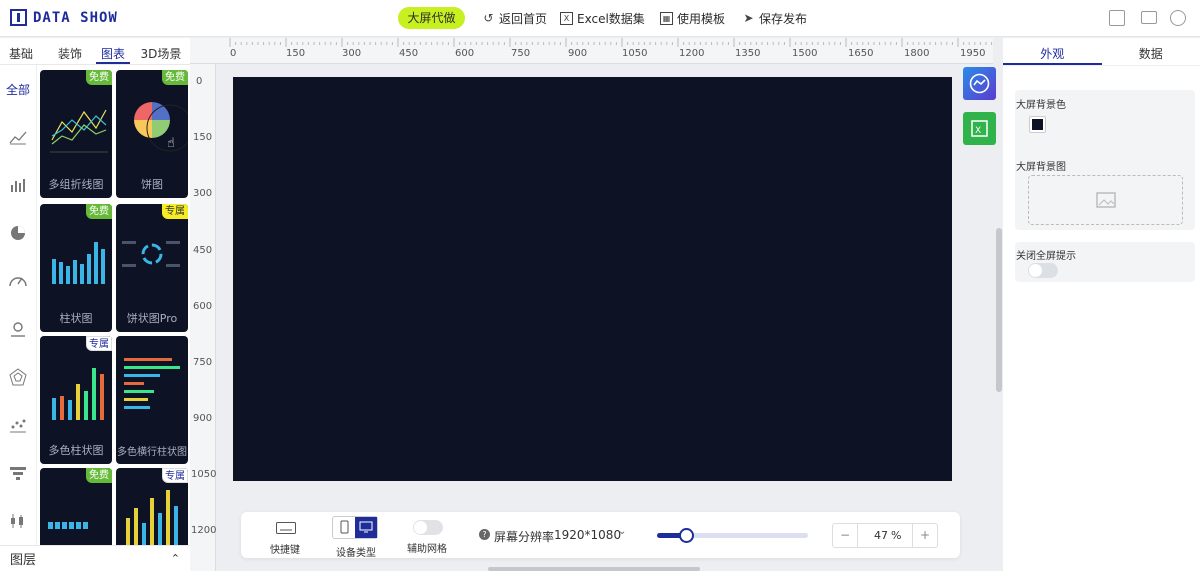 The height and width of the screenshot is (571, 1200). I want to click on device-type-switch, so click(355, 527).